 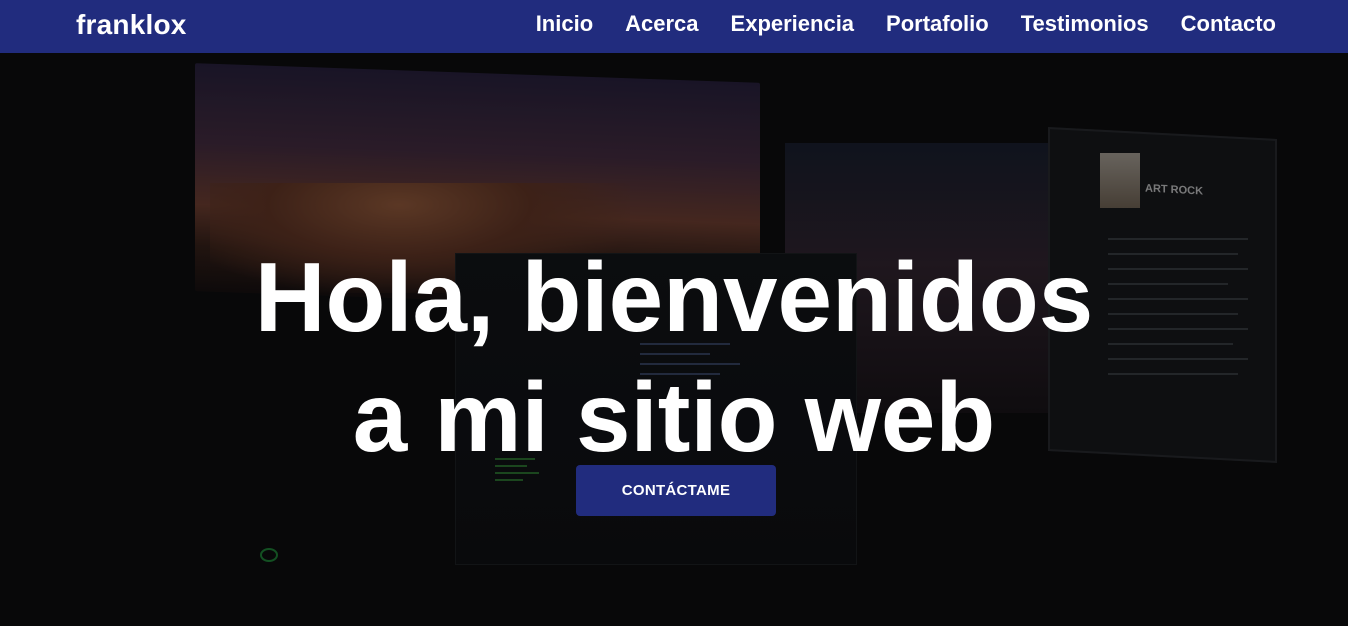 What do you see at coordinates (131, 25) in the screenshot?
I see `brand-logo: franklox` at bounding box center [131, 25].